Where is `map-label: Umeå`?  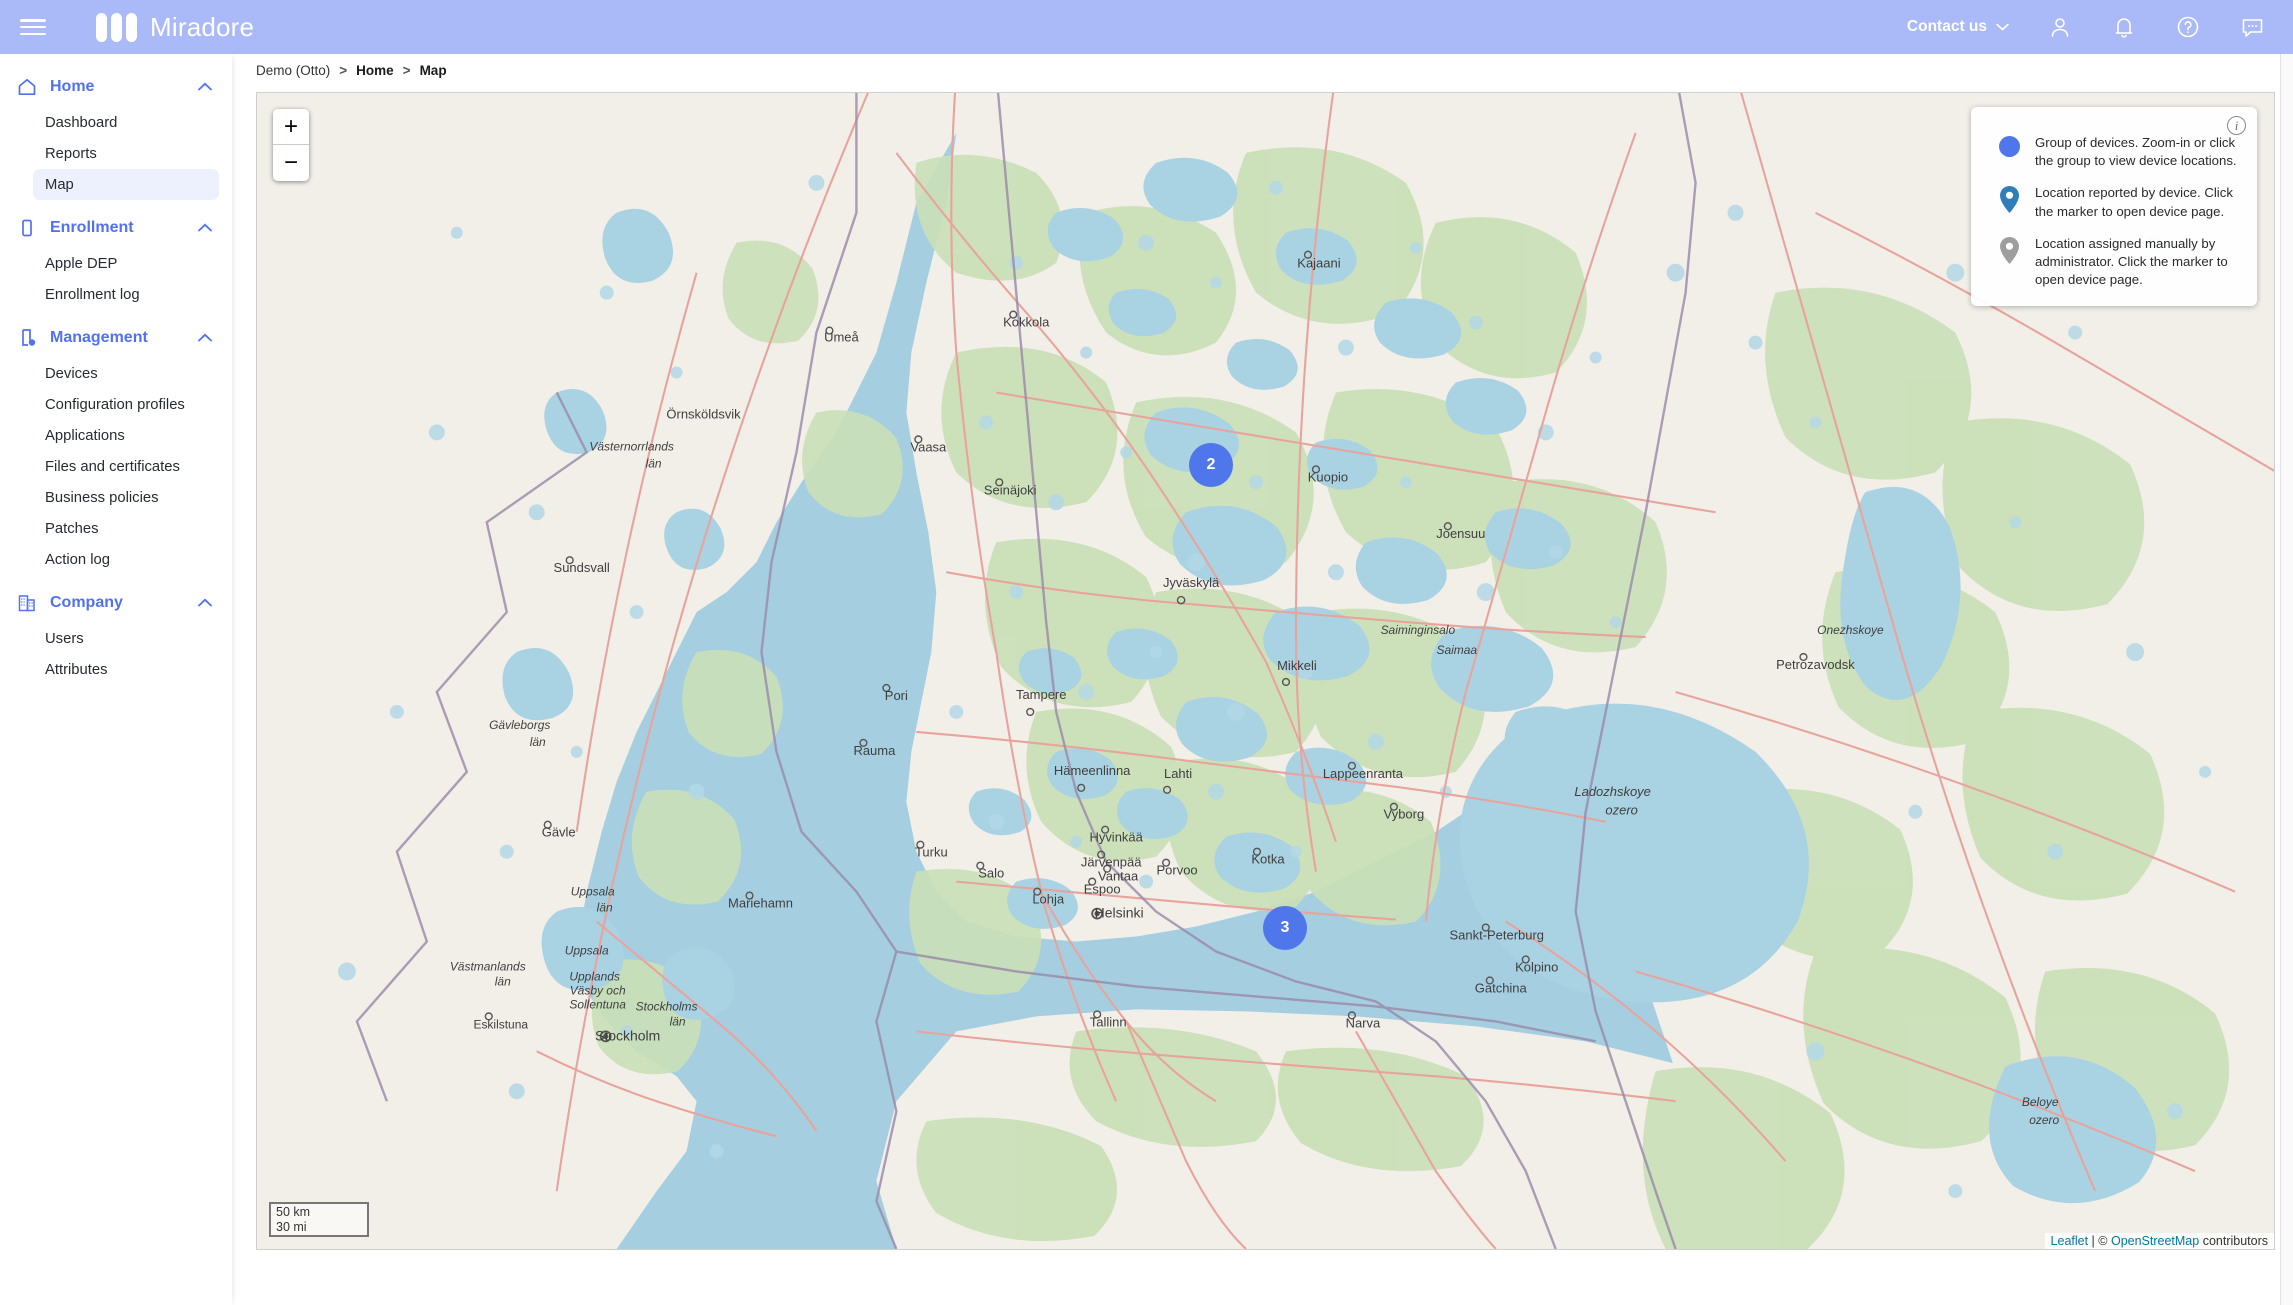 map-label: Umeå is located at coordinates (841, 337).